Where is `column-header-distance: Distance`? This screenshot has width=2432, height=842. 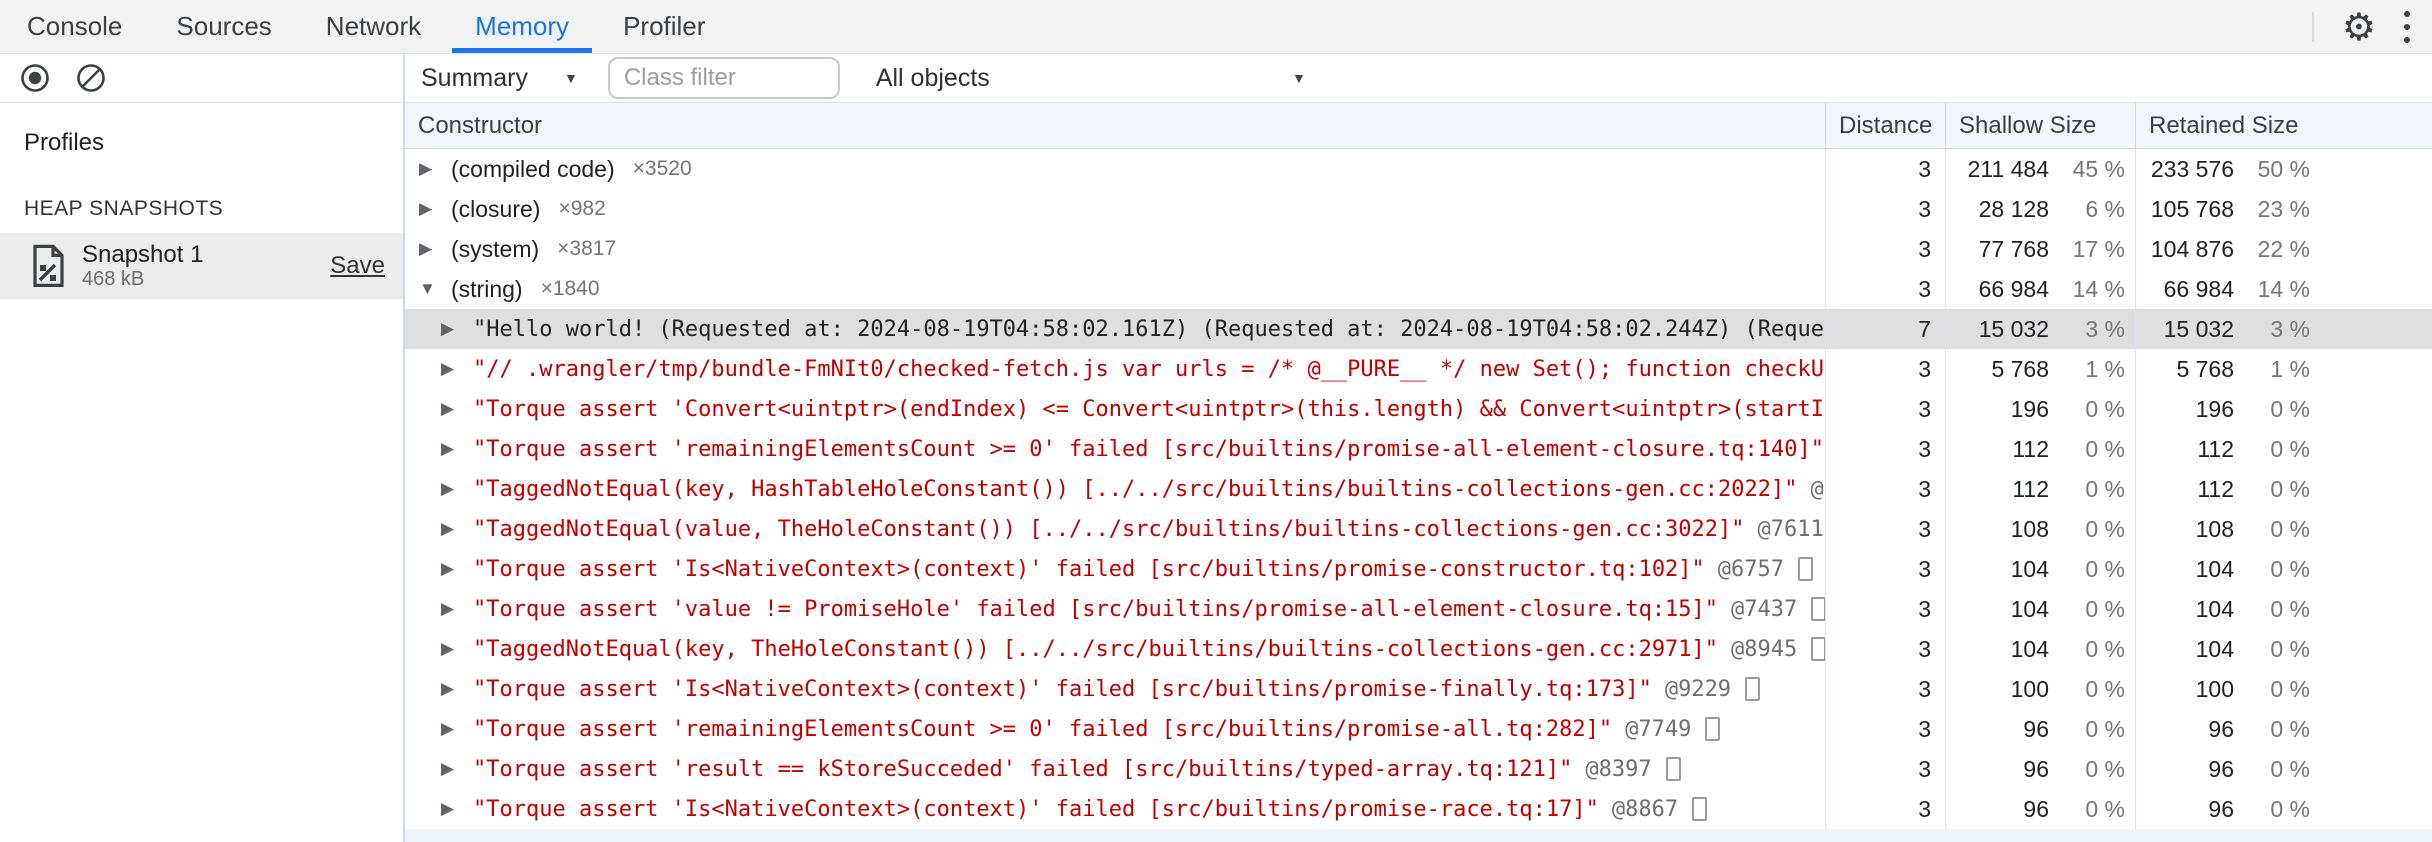
column-header-distance: Distance is located at coordinates (1885, 125).